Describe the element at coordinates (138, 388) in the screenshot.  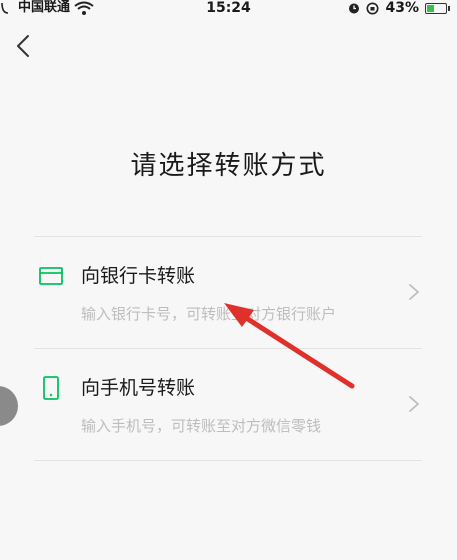
I see `option-title: 向手机号转账` at that location.